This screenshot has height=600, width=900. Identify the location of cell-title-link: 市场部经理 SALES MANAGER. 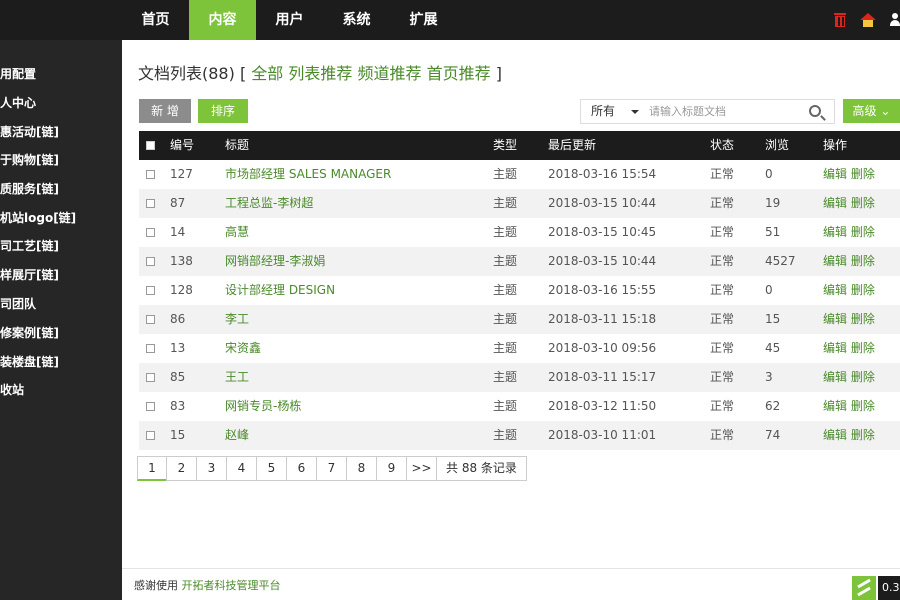
(308, 174).